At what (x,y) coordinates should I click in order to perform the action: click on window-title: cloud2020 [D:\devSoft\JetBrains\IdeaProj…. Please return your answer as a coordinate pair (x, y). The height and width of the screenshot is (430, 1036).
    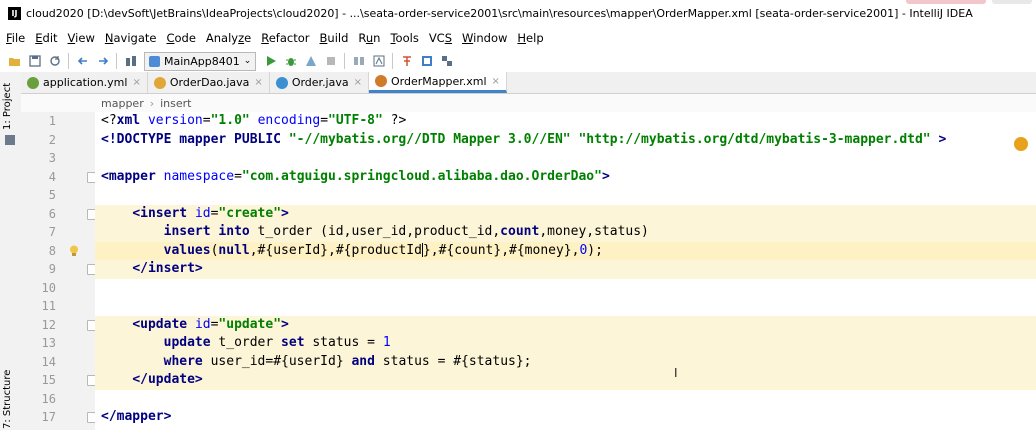
    Looking at the image, I should click on (499, 13).